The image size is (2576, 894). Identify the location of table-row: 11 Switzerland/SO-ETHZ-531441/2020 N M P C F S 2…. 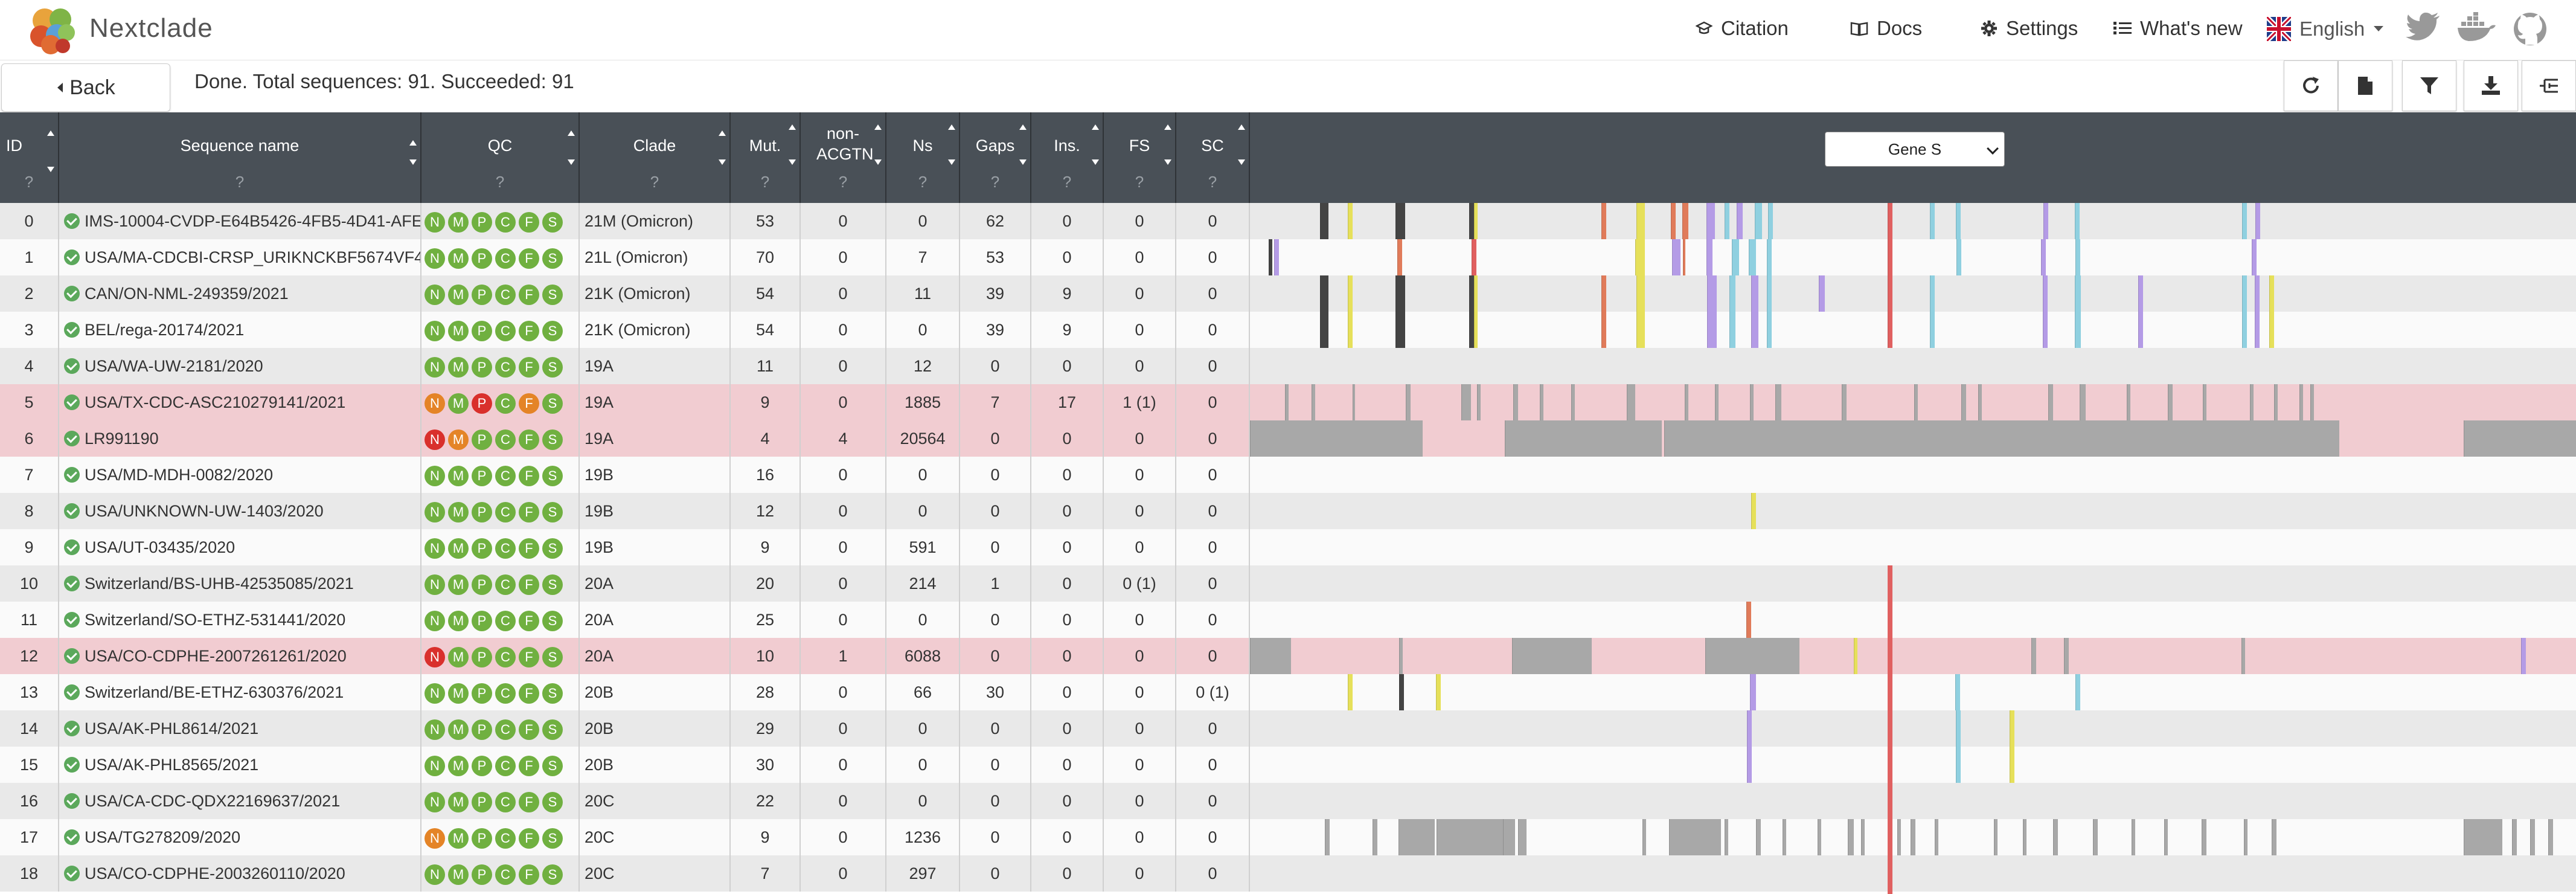
(1288, 620).